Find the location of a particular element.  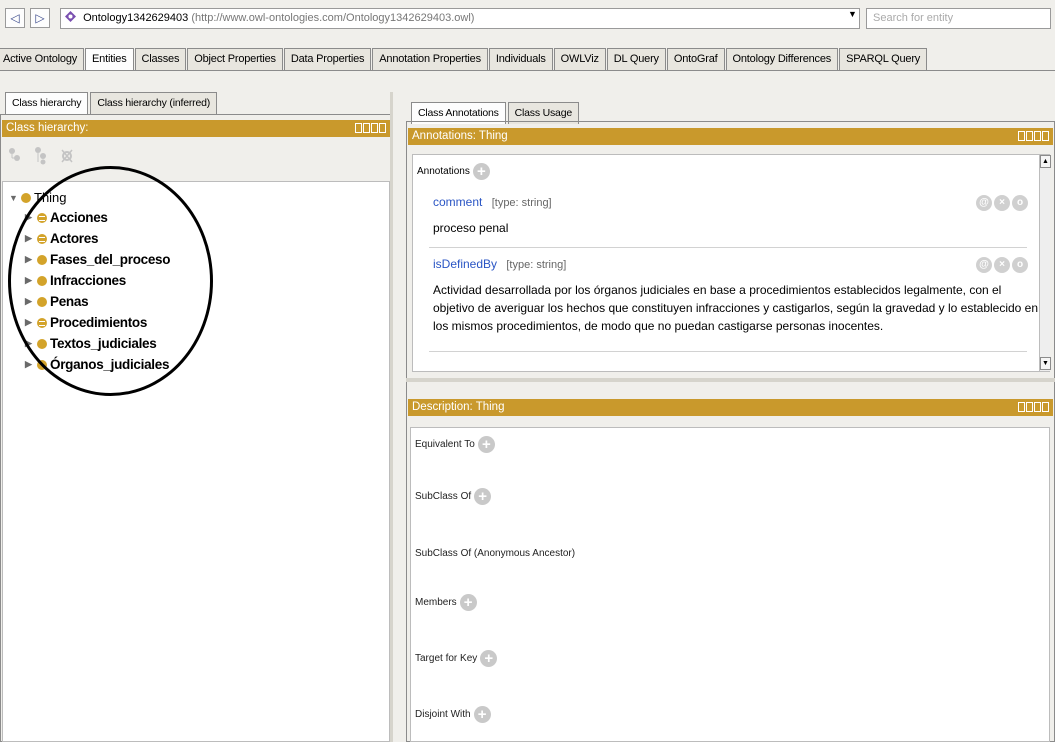

add-member-icon: + is located at coordinates (468, 602).